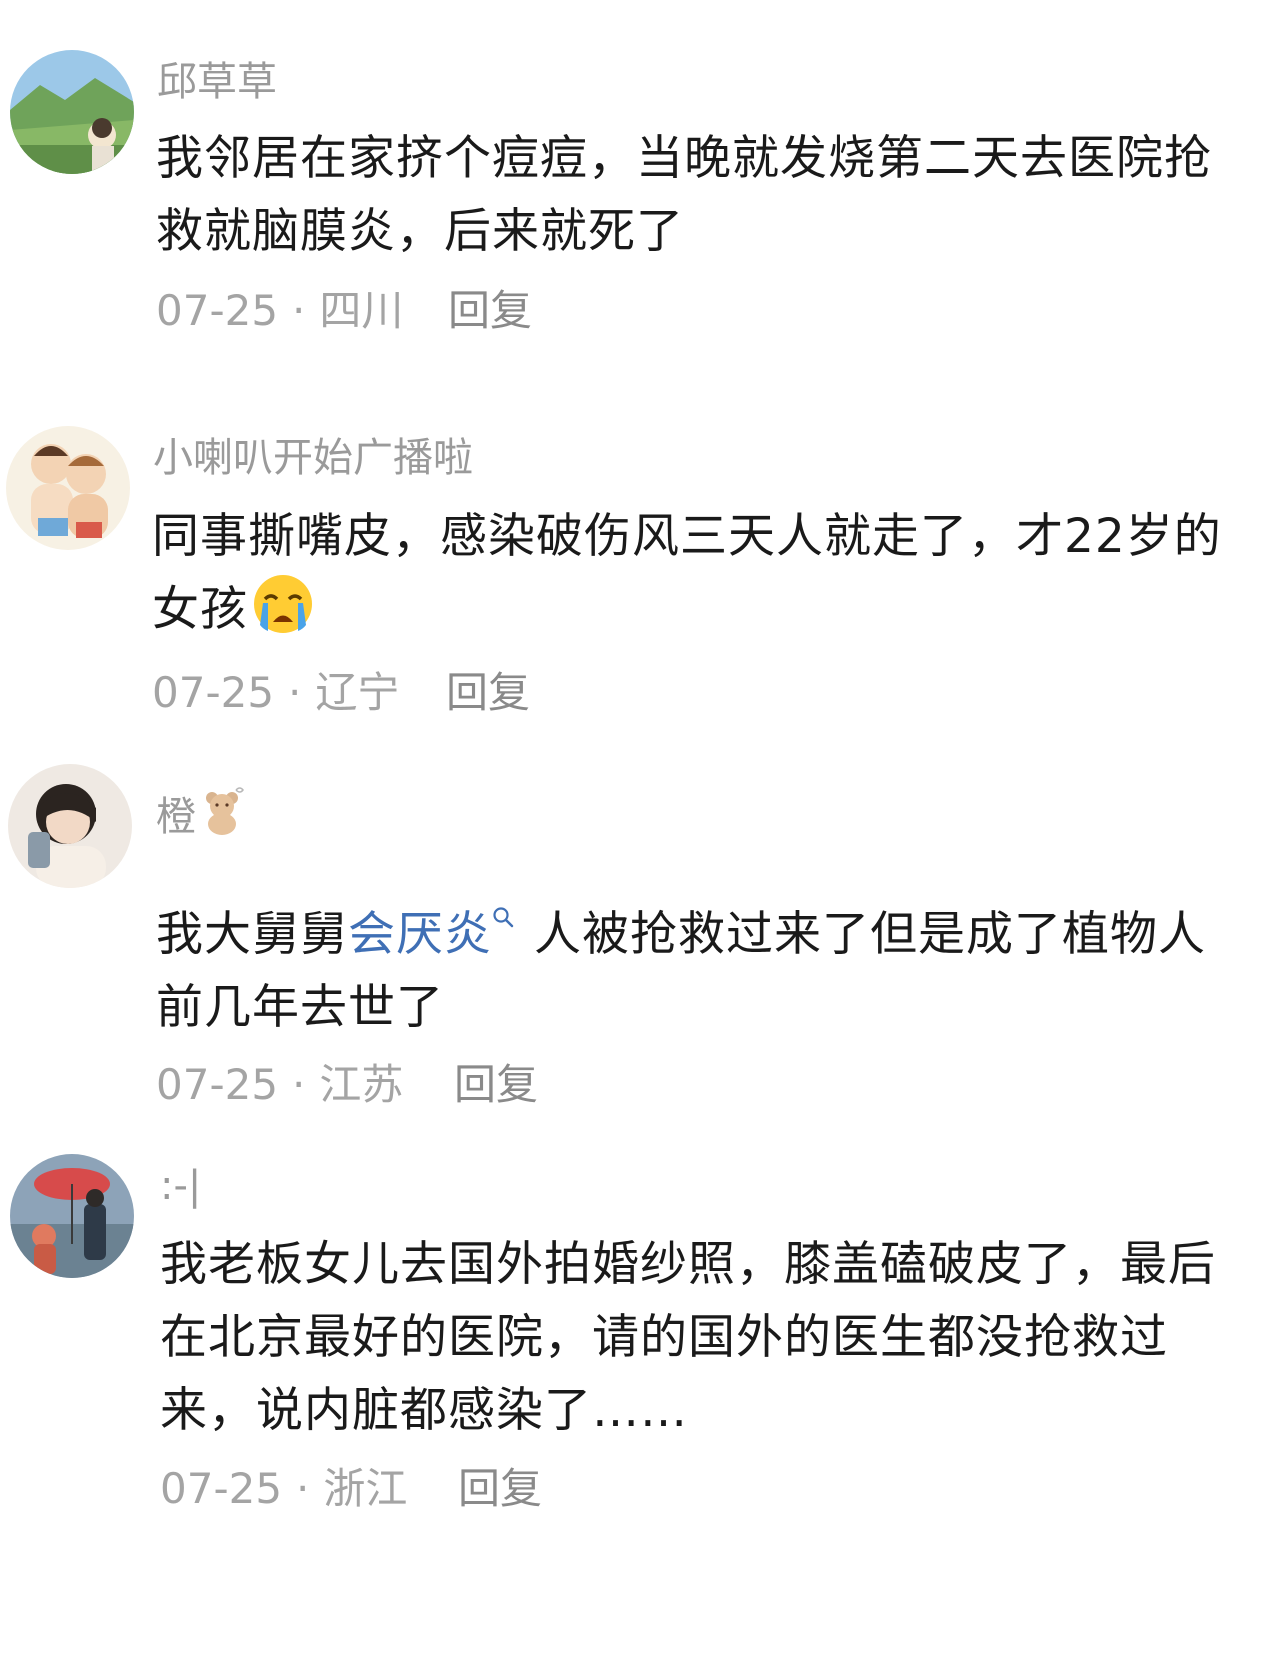 The height and width of the screenshot is (1654, 1280). What do you see at coordinates (420, 934) in the screenshot?
I see `search-keyword-link: 会厌炎` at bounding box center [420, 934].